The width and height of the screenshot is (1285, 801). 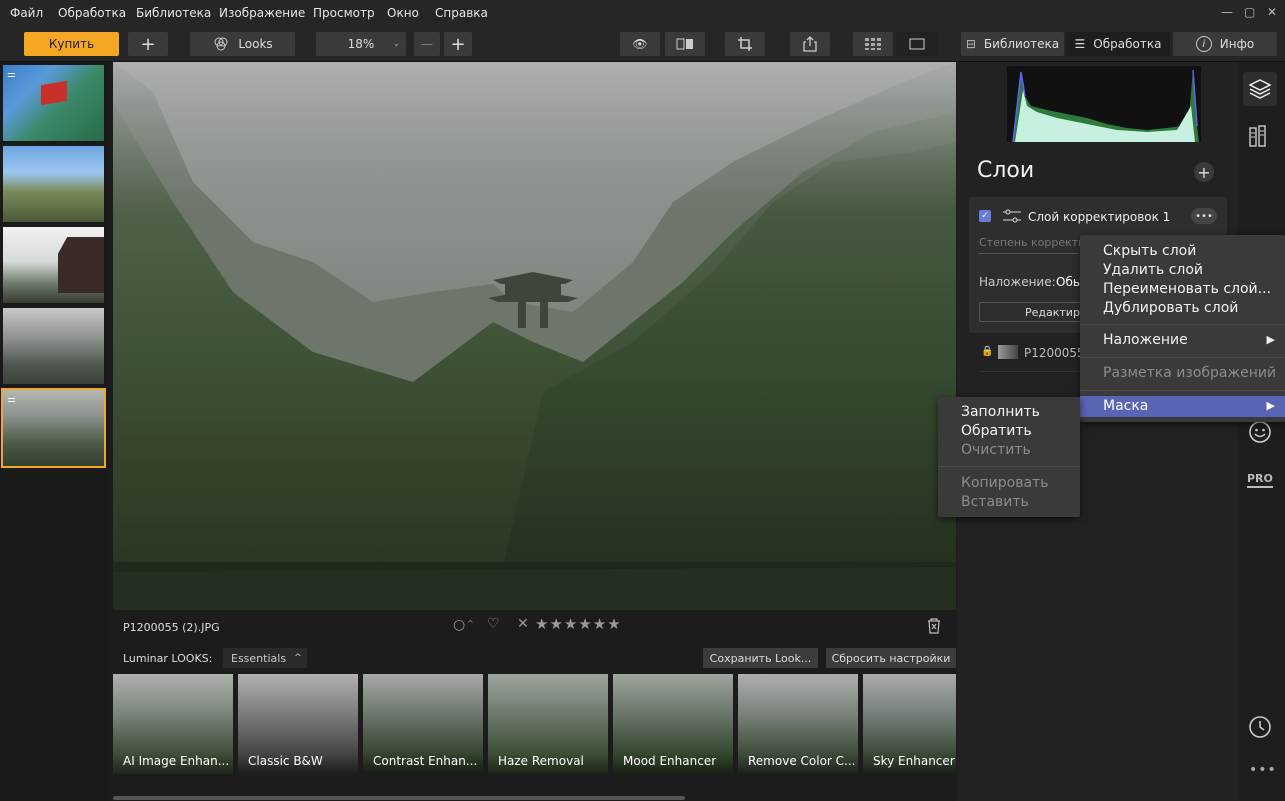 I want to click on base-layer-name: P1200055, so click(x=1054, y=353).